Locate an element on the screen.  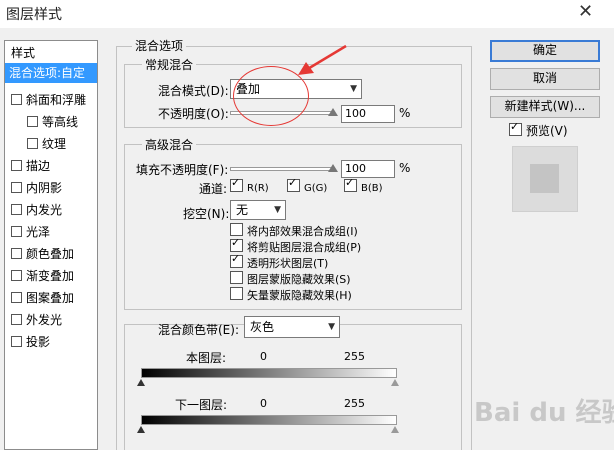
style-item-blending-options: 混合选项:自定 is located at coordinates (51, 73).